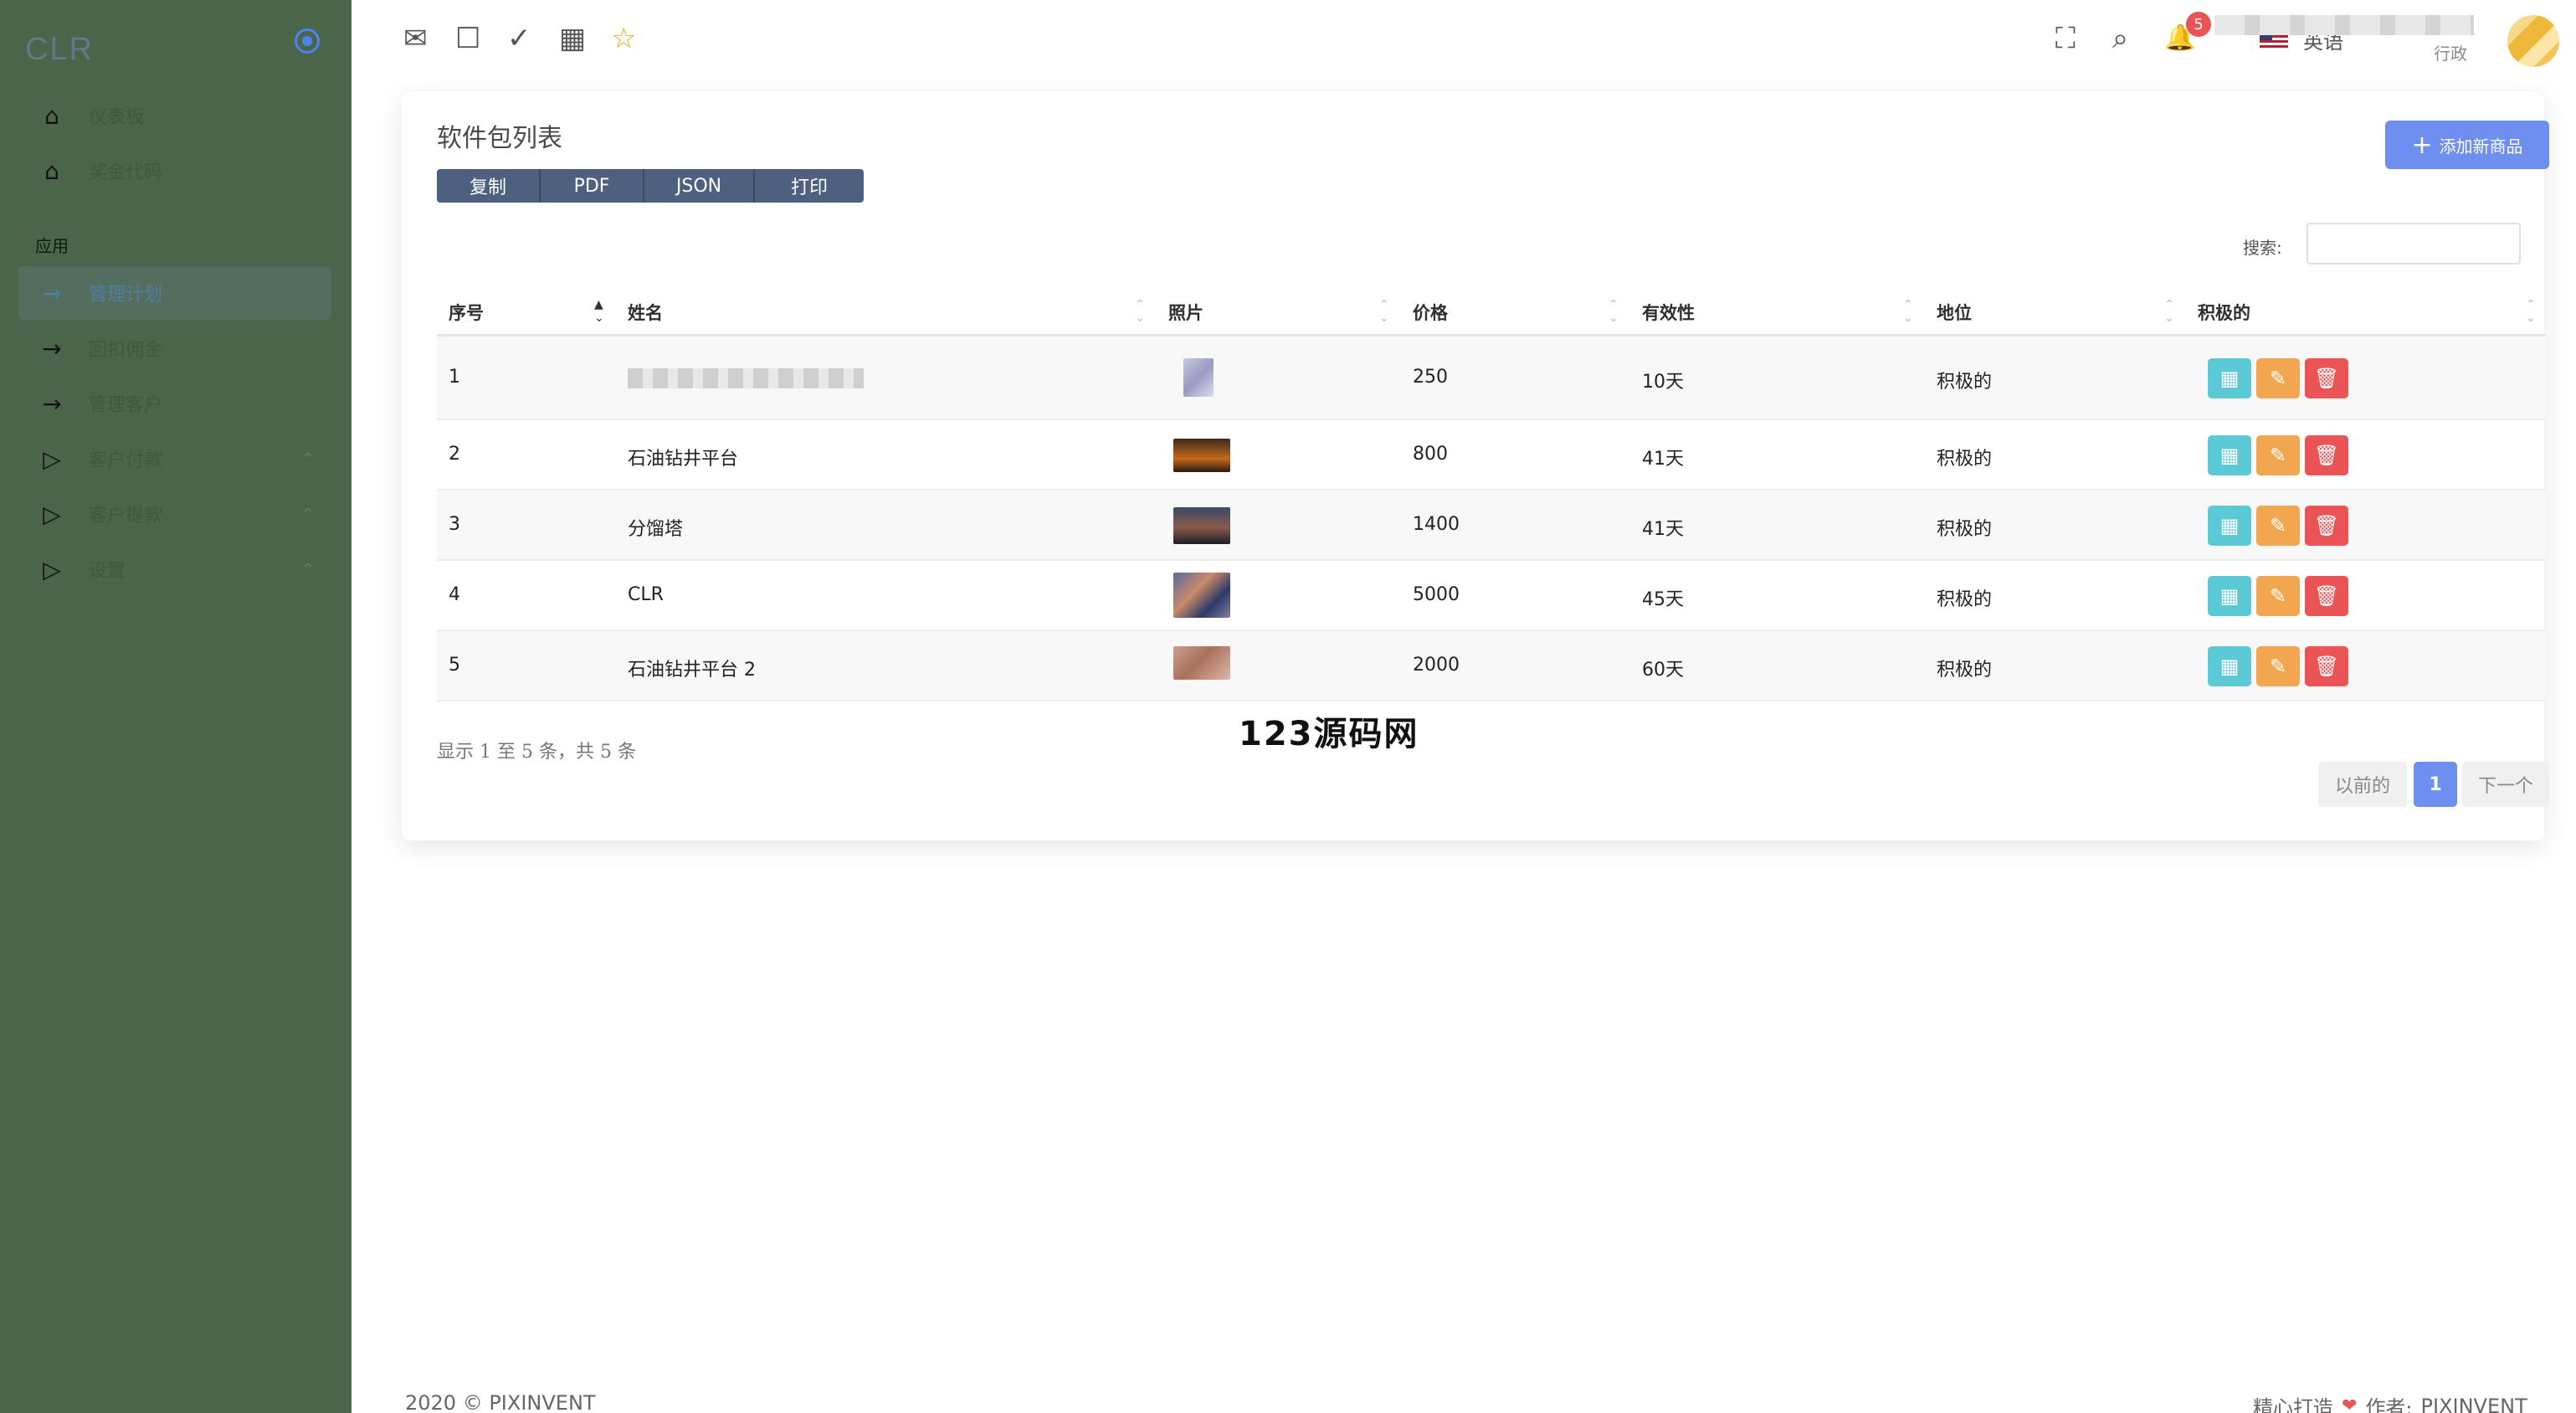 The height and width of the screenshot is (1413, 2576). I want to click on cell-id: 1, so click(454, 378).